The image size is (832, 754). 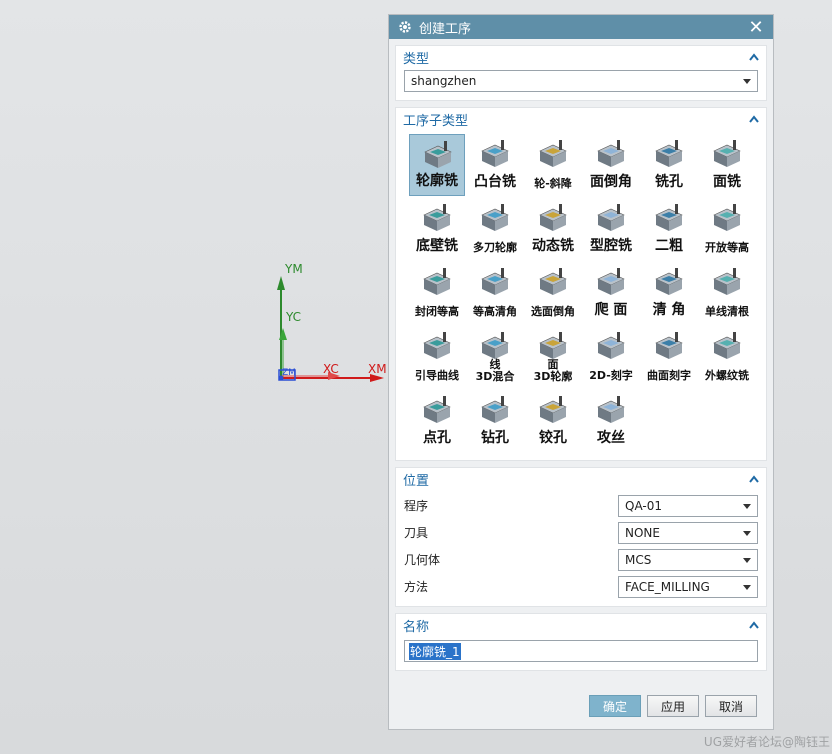 I want to click on close-button: ✕, so click(x=756, y=27).